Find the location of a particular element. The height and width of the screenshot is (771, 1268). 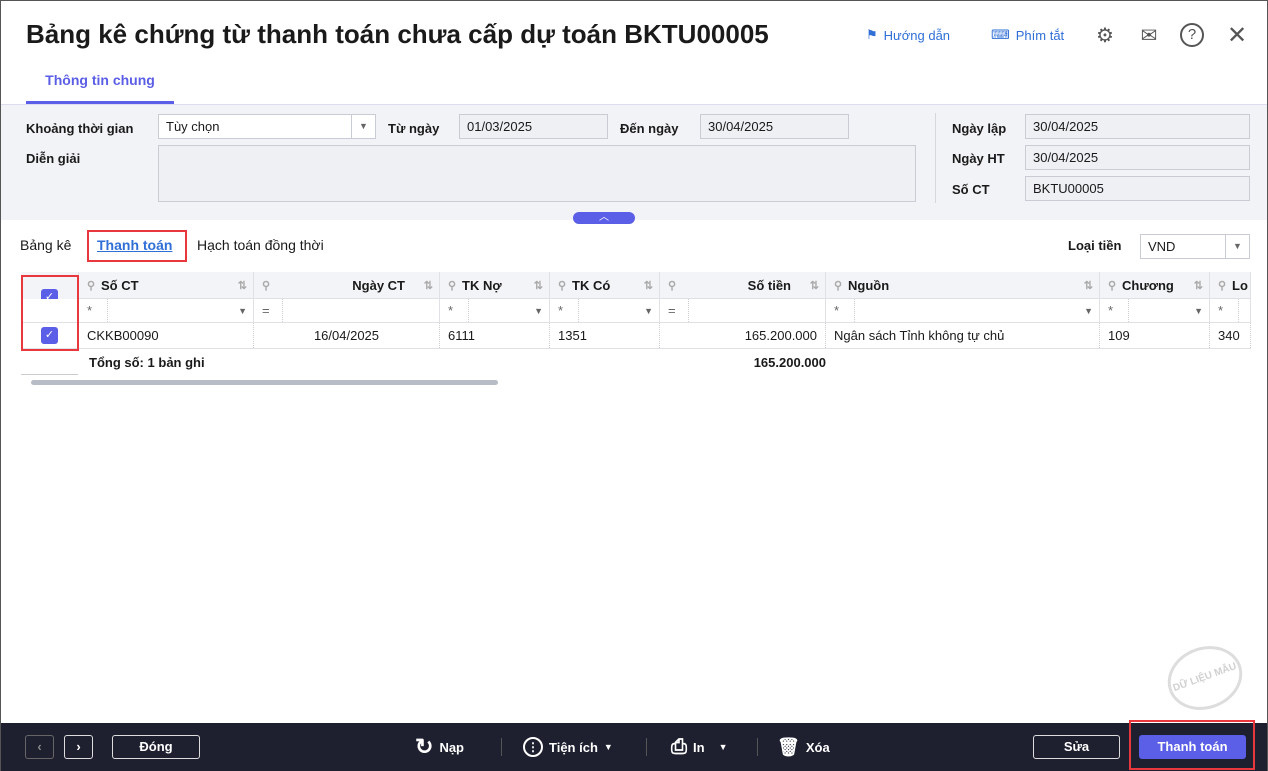

total-amount: 165.200.000 is located at coordinates (789, 362).